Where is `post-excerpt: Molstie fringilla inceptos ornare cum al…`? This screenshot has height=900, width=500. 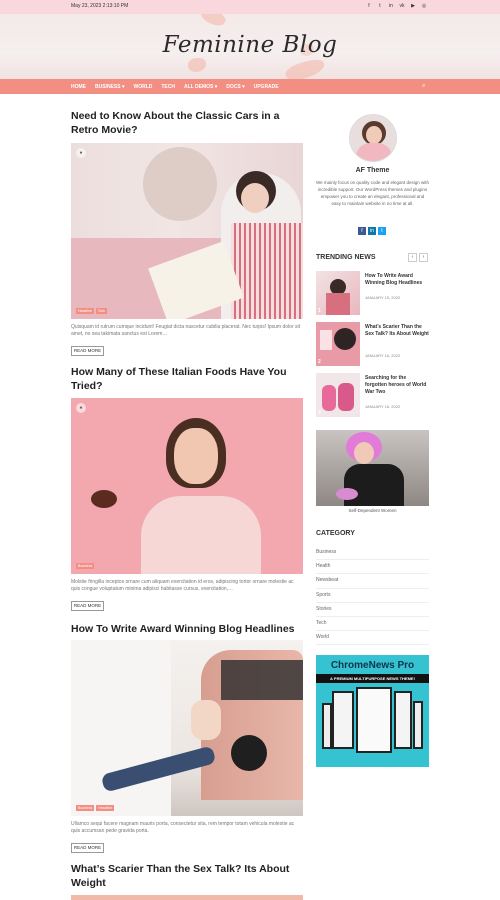 post-excerpt: Molstie fringilla inceptos ornare cum al… is located at coordinates (182, 585).